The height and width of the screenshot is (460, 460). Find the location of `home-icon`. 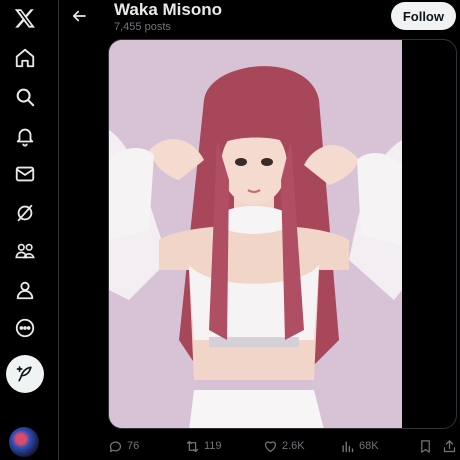

home-icon is located at coordinates (25, 58).